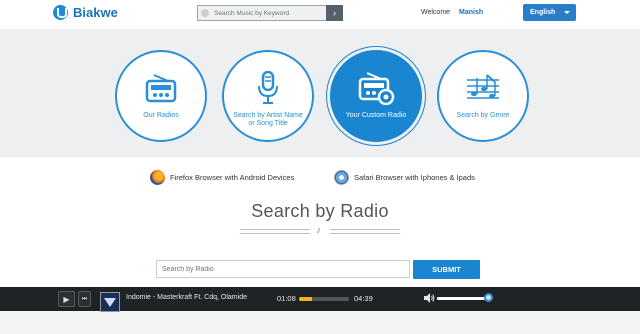 The image size is (640, 334). Describe the element at coordinates (232, 177) in the screenshot. I see `firefox-label: Firefox Browser with Android Devices` at that location.